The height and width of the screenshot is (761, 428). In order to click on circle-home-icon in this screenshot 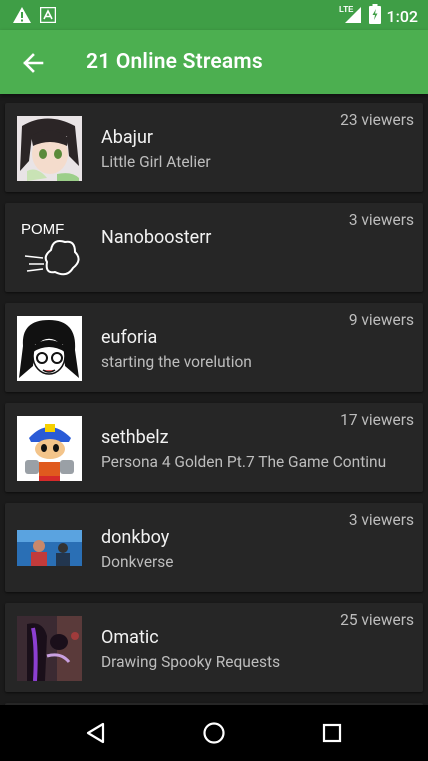, I will do `click(214, 733)`.